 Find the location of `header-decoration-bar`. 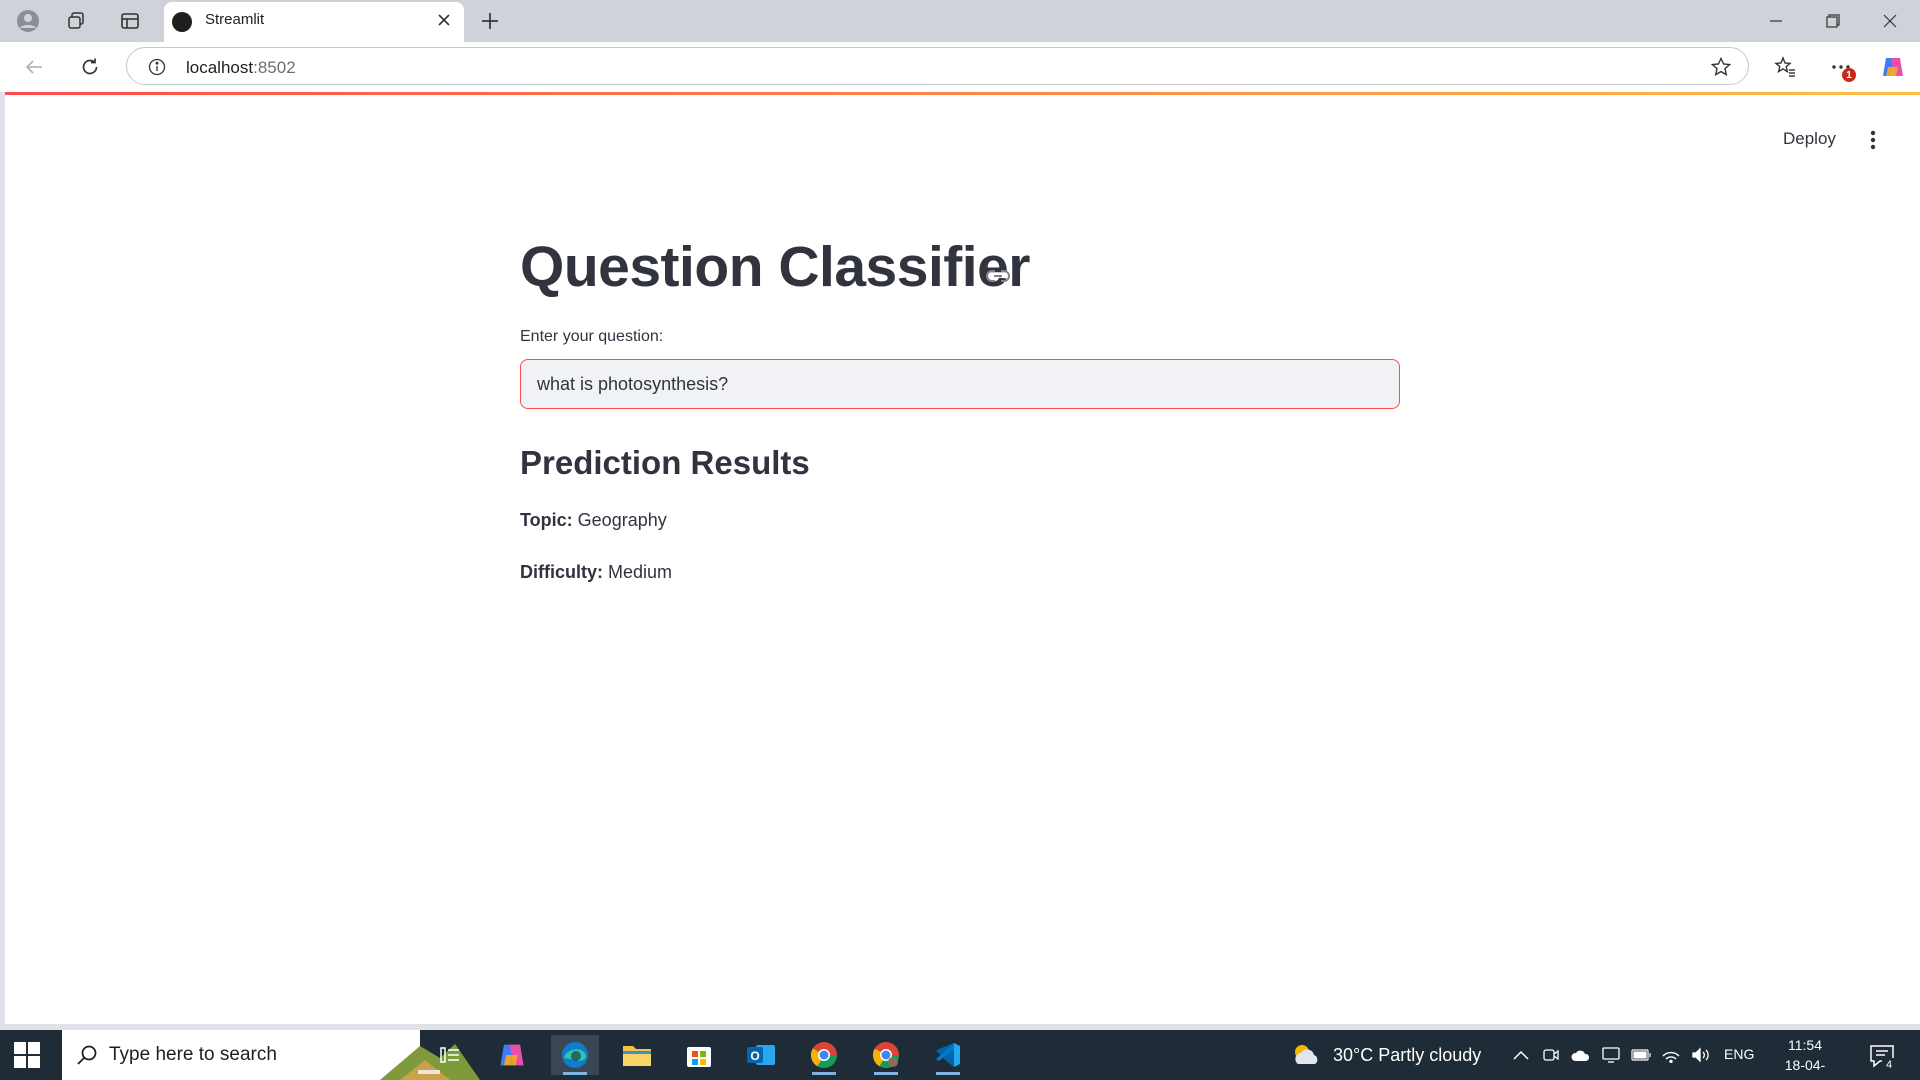

header-decoration-bar is located at coordinates (962, 93).